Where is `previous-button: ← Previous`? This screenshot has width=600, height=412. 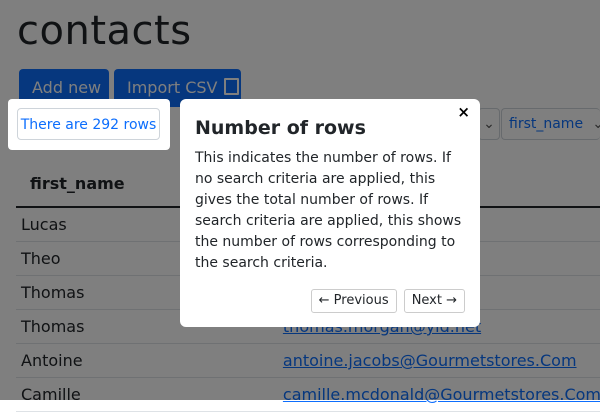
previous-button: ← Previous is located at coordinates (353, 301).